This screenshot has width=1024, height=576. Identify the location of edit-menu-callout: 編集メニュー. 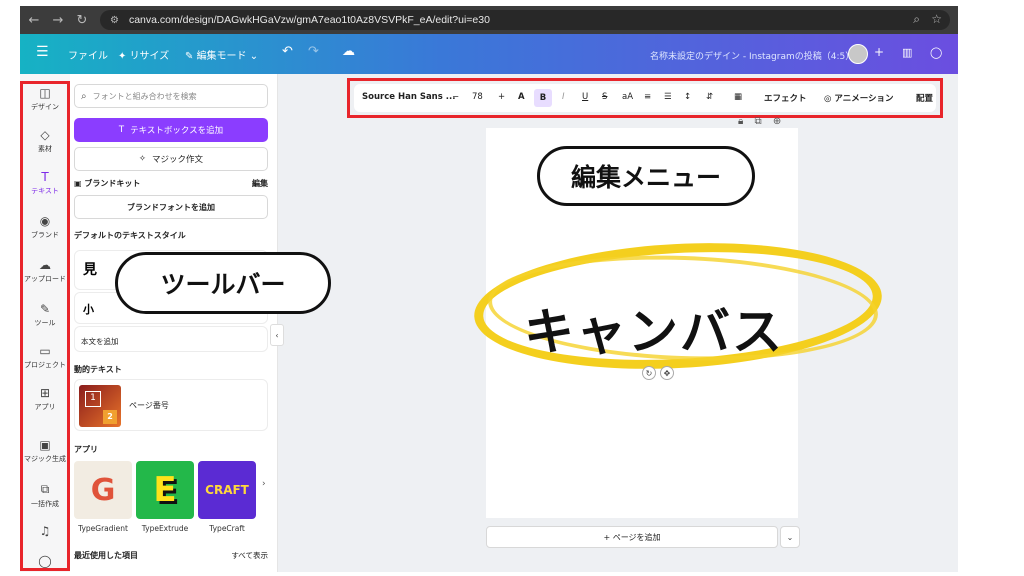
(646, 176).